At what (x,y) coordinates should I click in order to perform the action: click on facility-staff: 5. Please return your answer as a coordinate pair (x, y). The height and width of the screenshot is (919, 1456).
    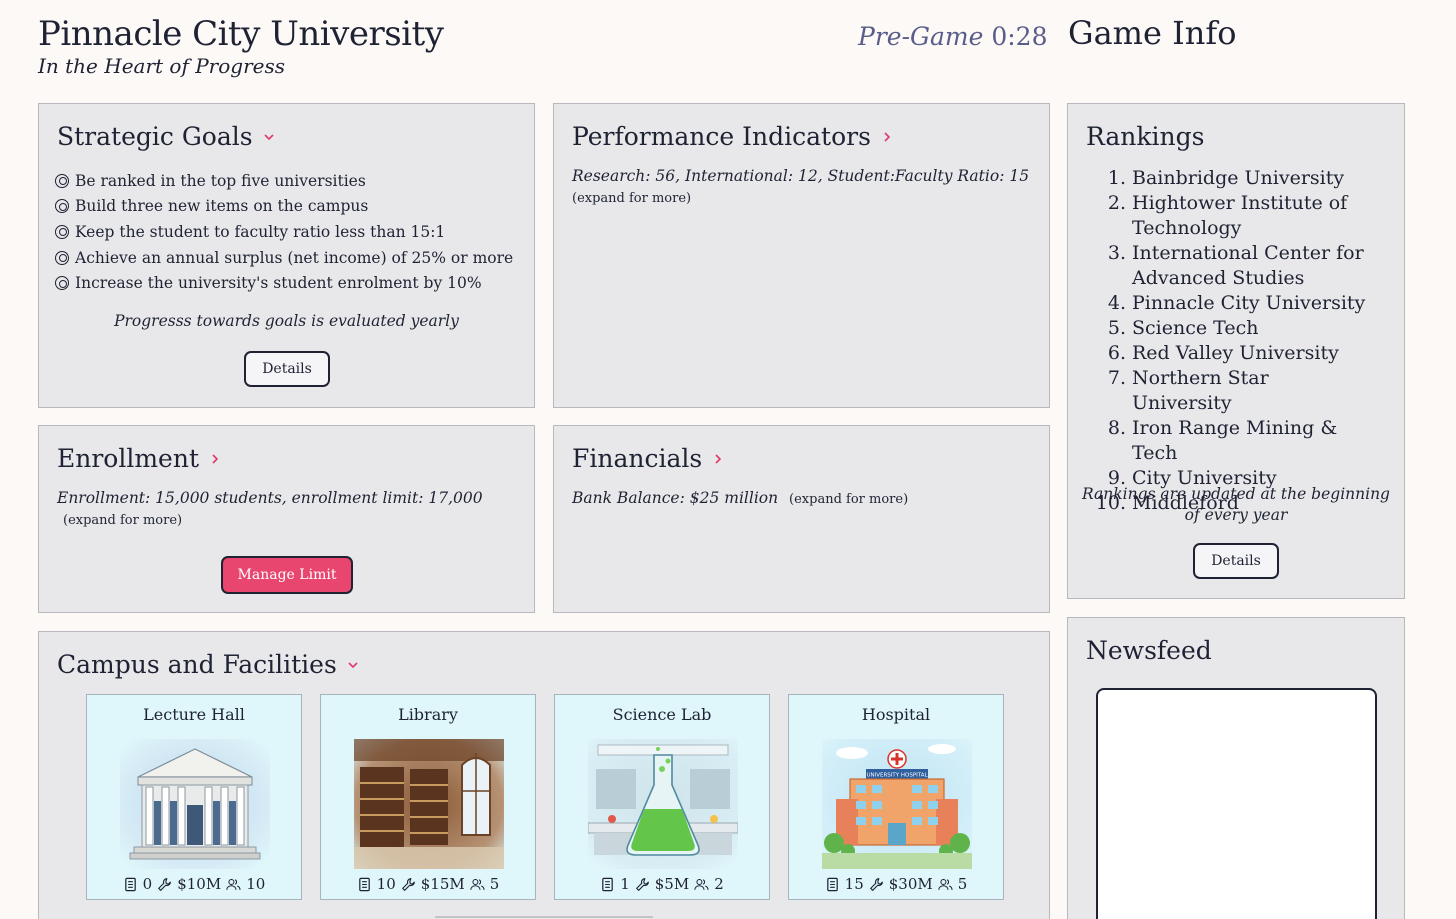
    Looking at the image, I should click on (494, 884).